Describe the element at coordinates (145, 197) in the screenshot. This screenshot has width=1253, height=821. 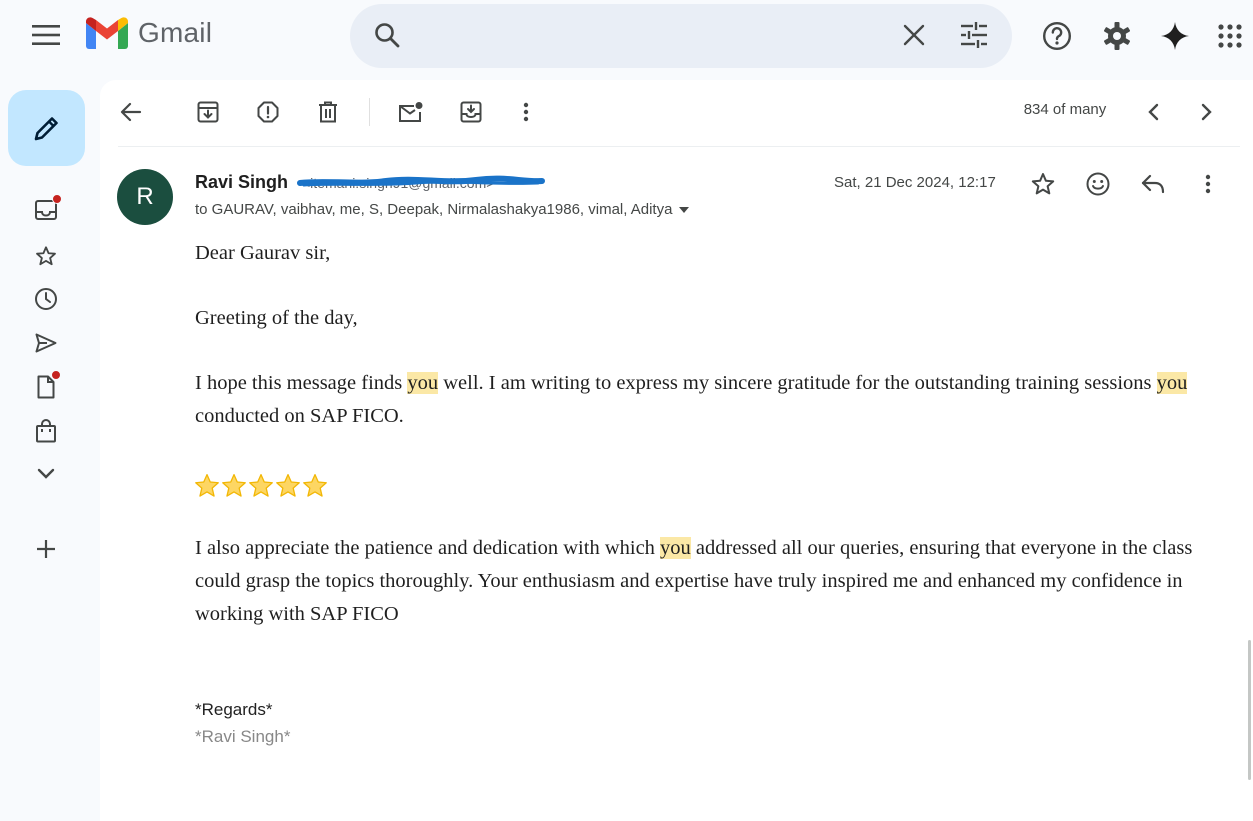
I see `sender-avatar: R` at that location.